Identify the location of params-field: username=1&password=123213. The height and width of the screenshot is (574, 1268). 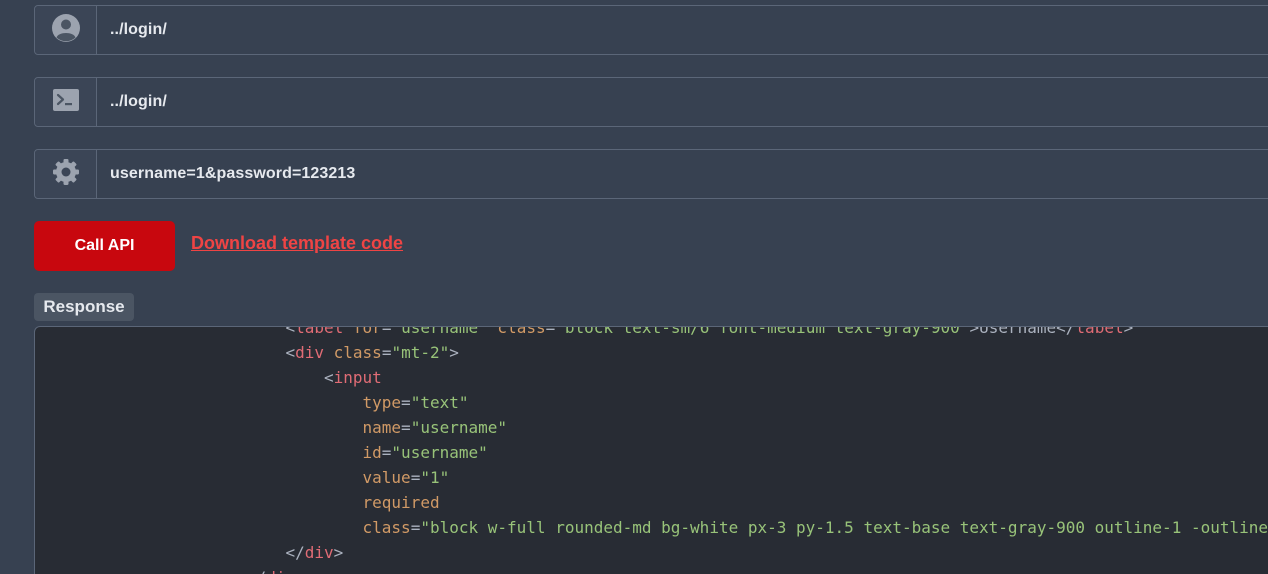
(651, 174).